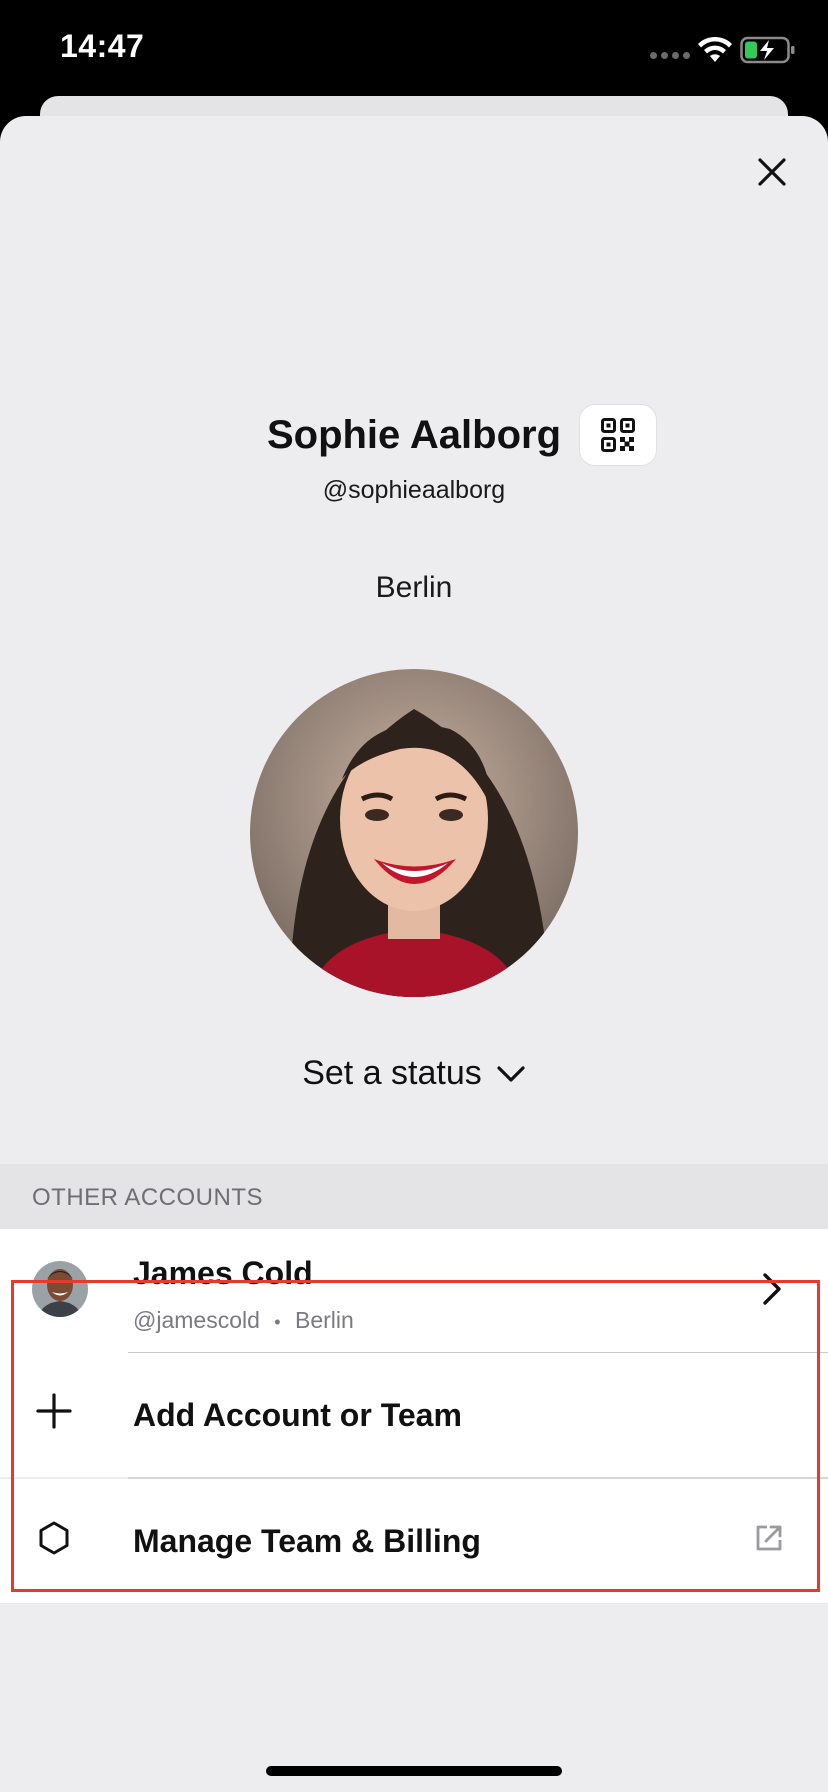 The width and height of the screenshot is (828, 1792). Describe the element at coordinates (414, 833) in the screenshot. I see `profile-avatar` at that location.